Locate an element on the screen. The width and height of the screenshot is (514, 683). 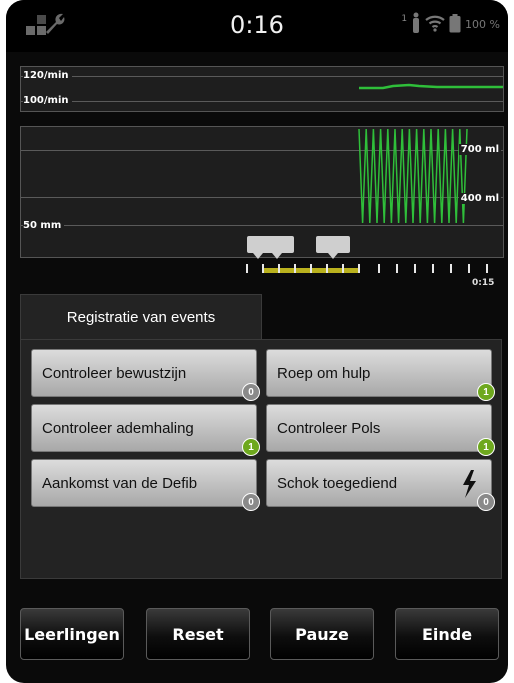
end-button: Einde is located at coordinates (447, 634).